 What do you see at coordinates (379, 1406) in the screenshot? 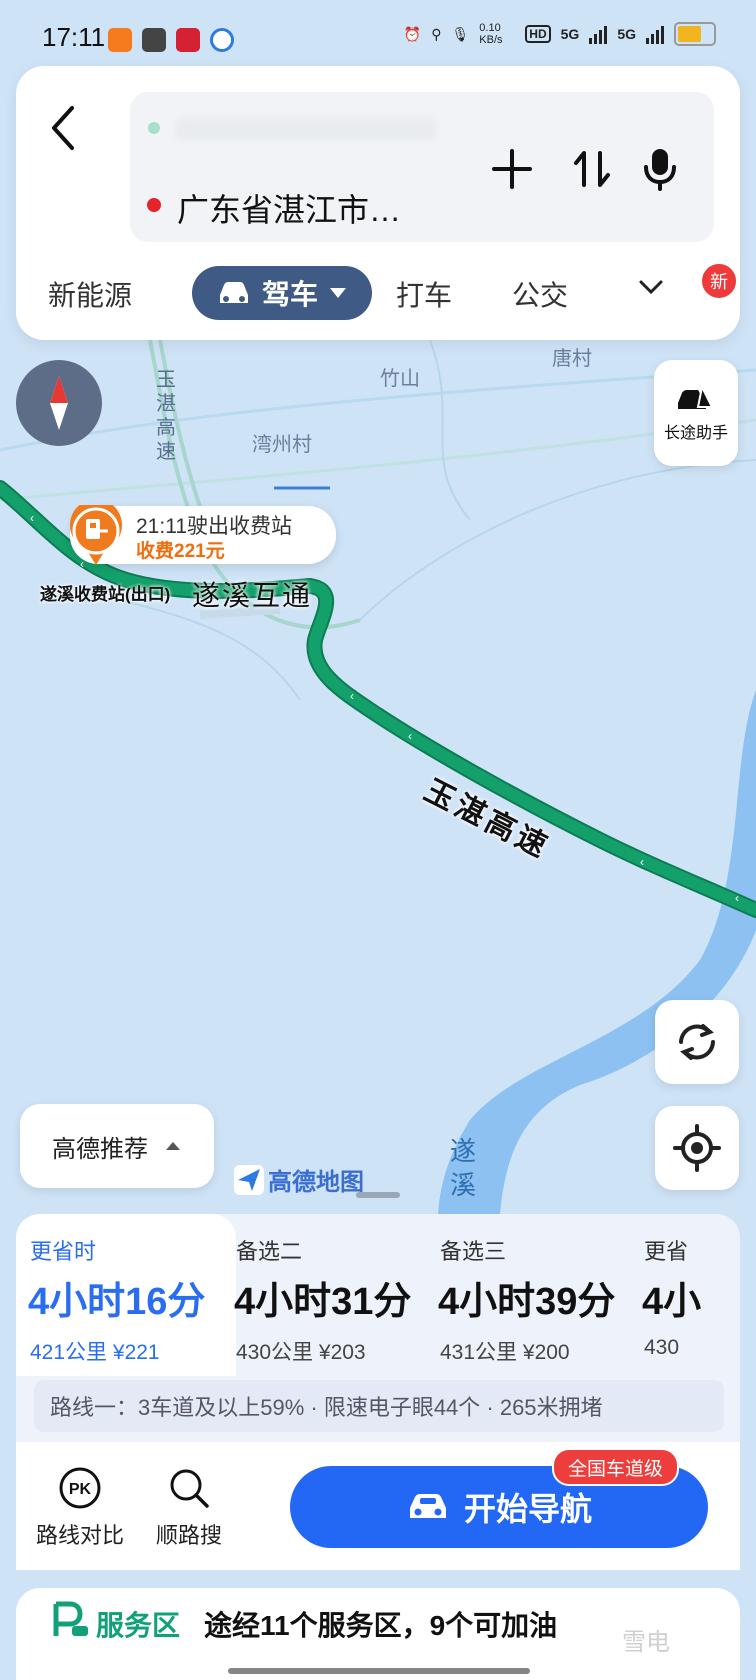
I see `route-summary: 路线一：3车道及以上59% · 限速电子眼44个 · 265米拥堵` at bounding box center [379, 1406].